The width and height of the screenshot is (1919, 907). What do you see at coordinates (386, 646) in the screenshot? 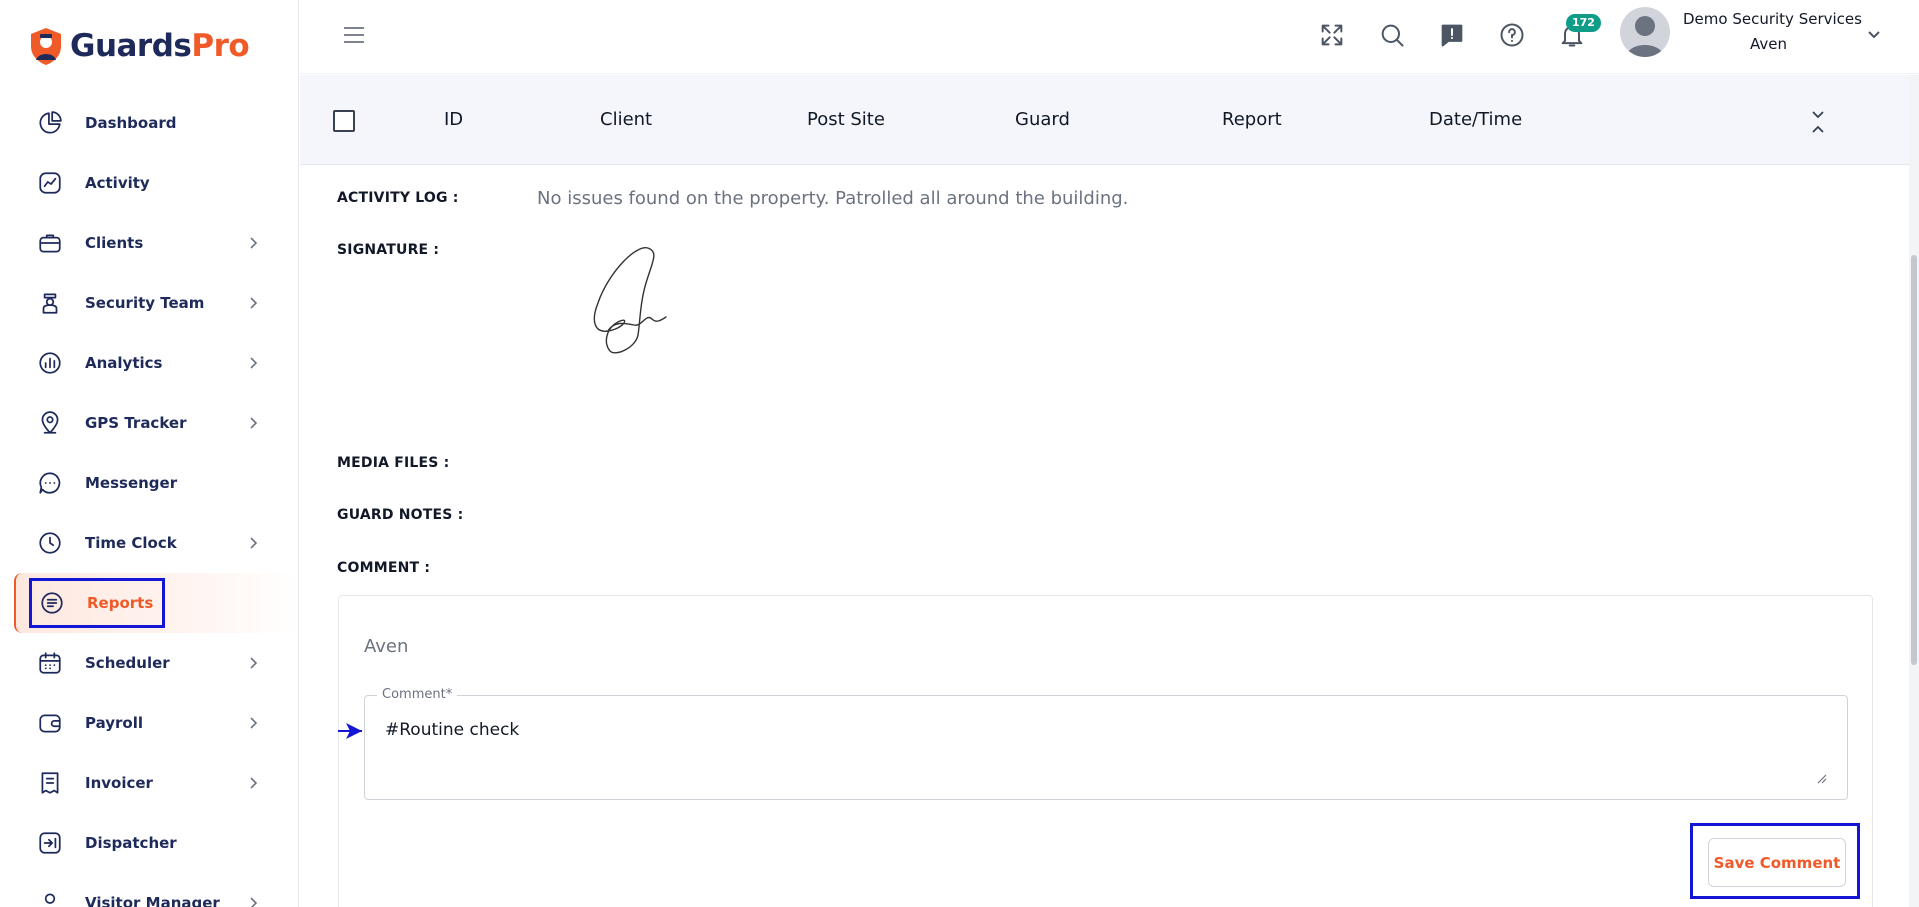
I see `comment-author: Aven` at bounding box center [386, 646].